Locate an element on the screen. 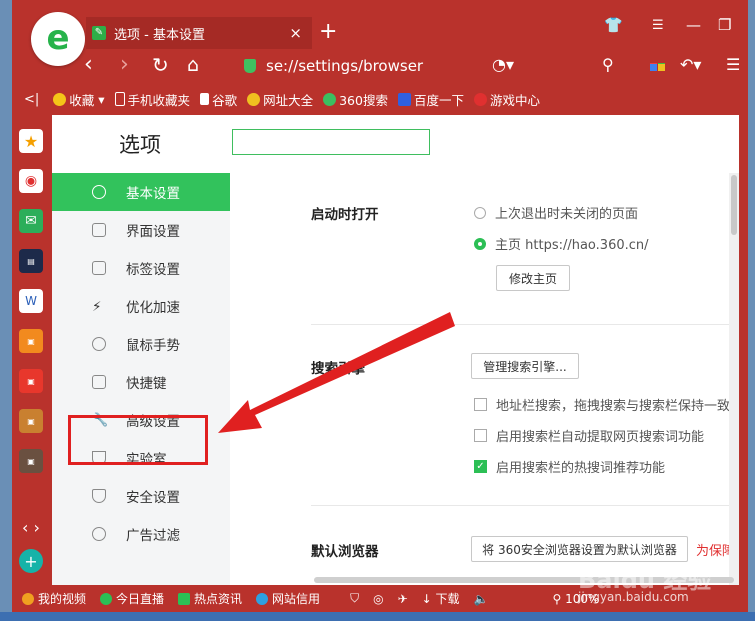 The height and width of the screenshot is (621, 755). search-engine-title: 搜索引擎 is located at coordinates (338, 369).